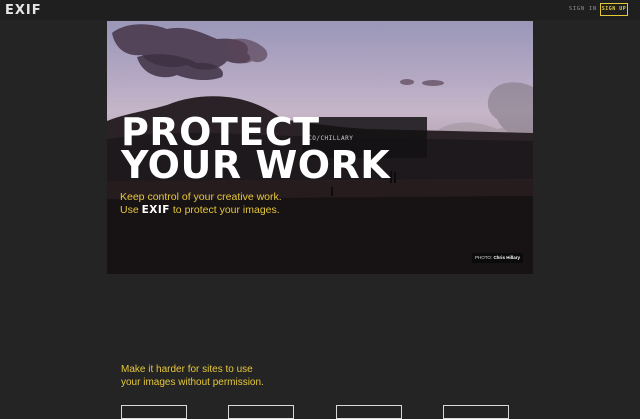  I want to click on top-nav-bar: EXIF SIGN IN SIGN UP, so click(320, 10).